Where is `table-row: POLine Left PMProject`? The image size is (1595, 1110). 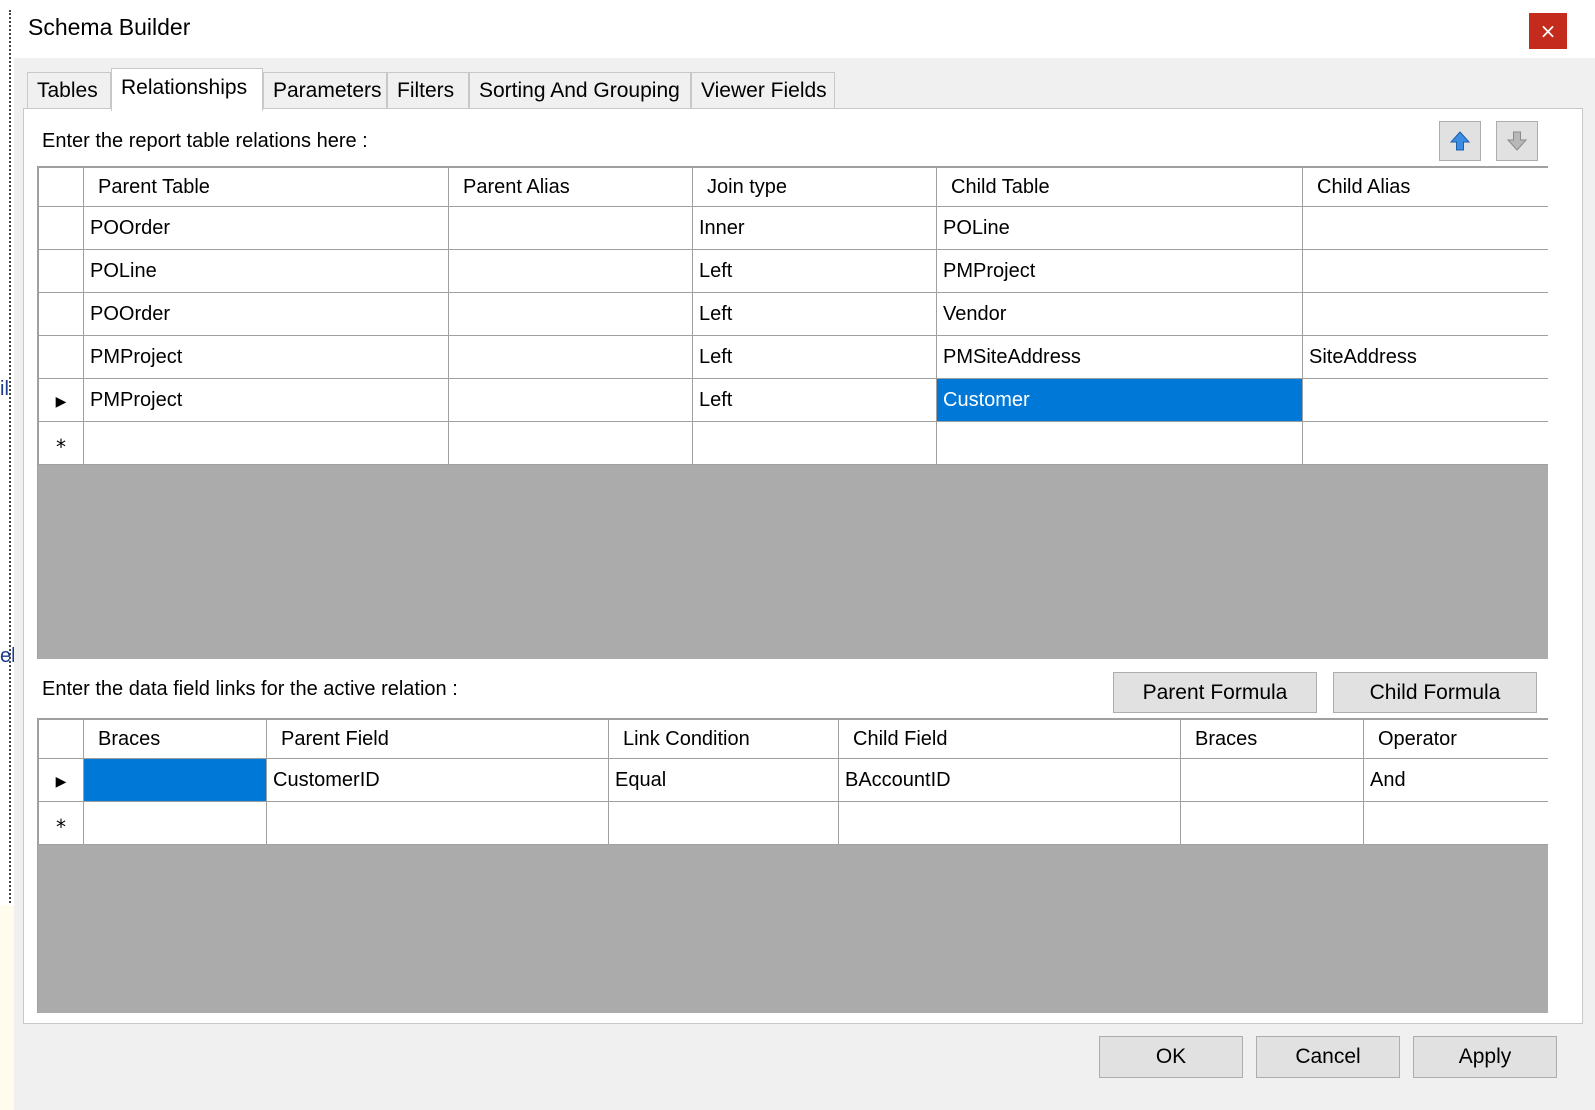 table-row: POLine Left PMProject is located at coordinates (793, 271).